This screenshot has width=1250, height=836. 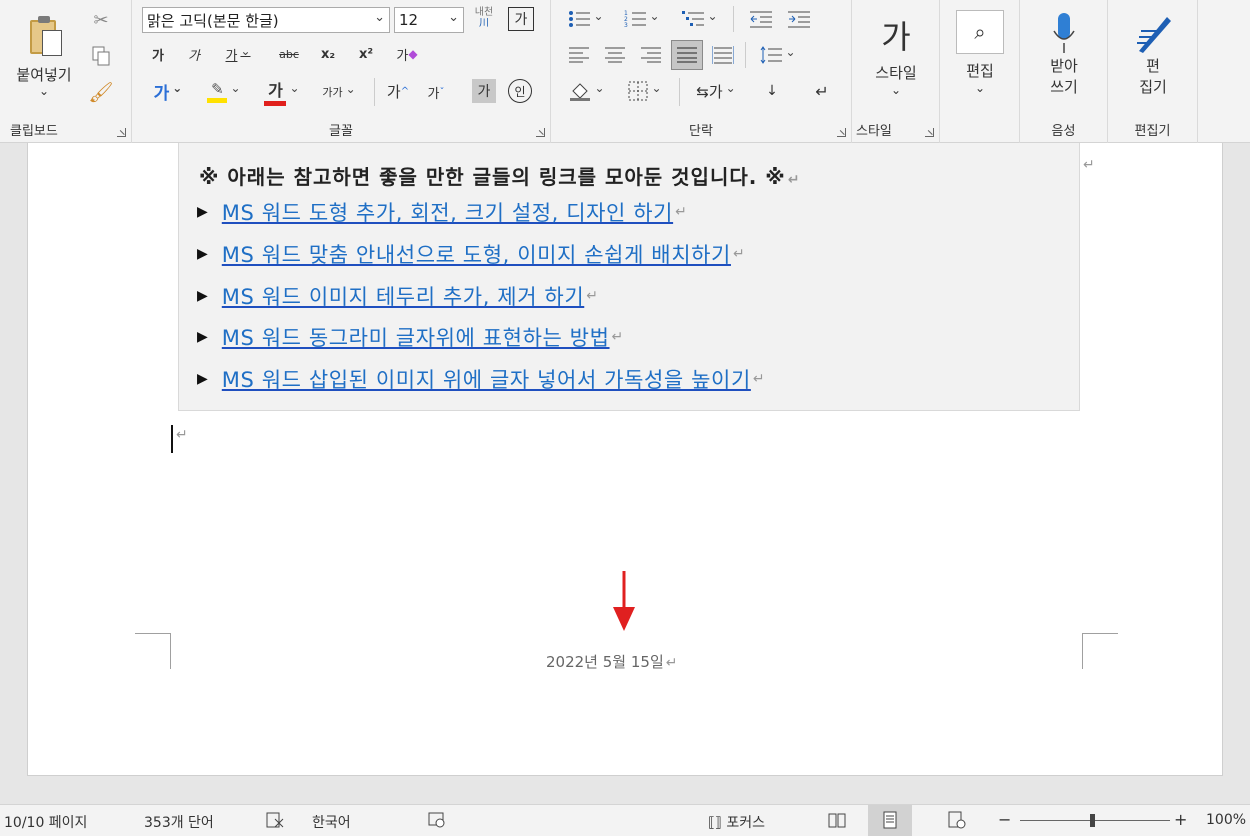 I want to click on clear-formatting-button: 가 ◆, so click(x=407, y=54).